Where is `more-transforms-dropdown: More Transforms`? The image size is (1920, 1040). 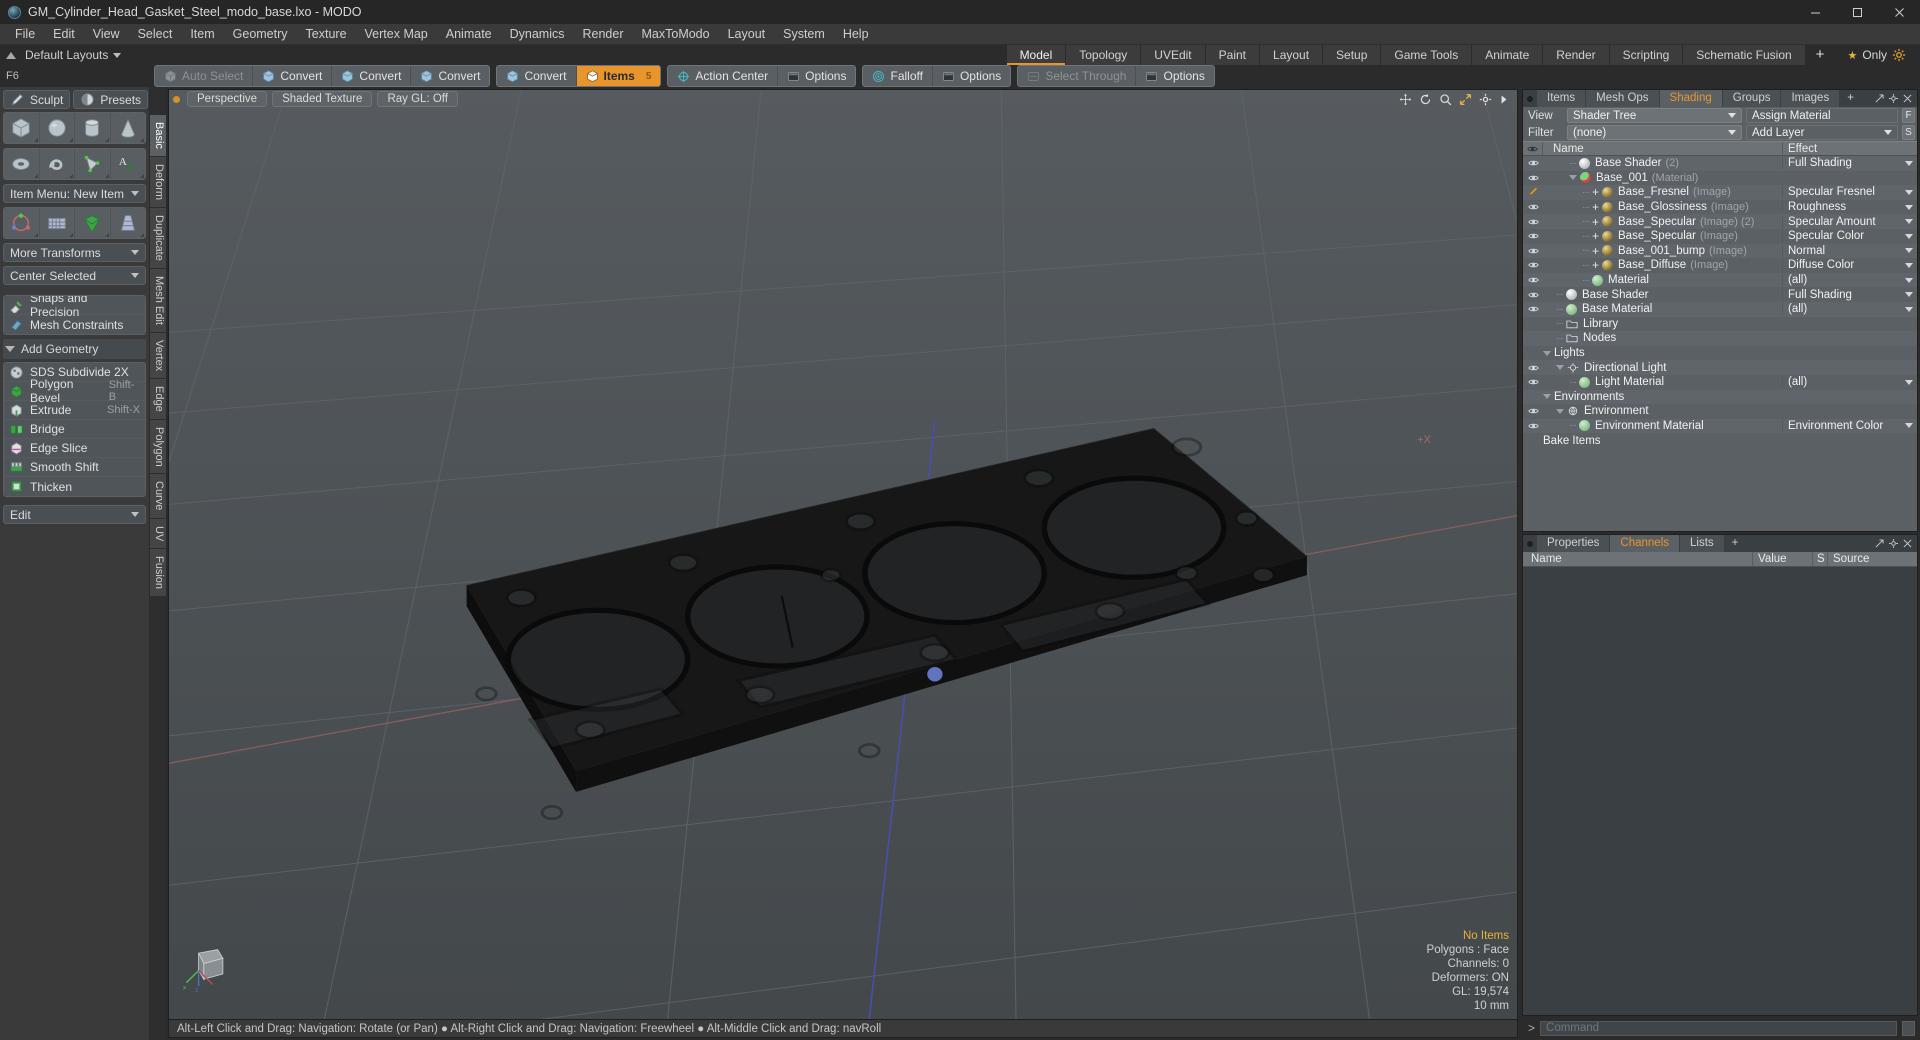 more-transforms-dropdown: More Transforms is located at coordinates (74, 252).